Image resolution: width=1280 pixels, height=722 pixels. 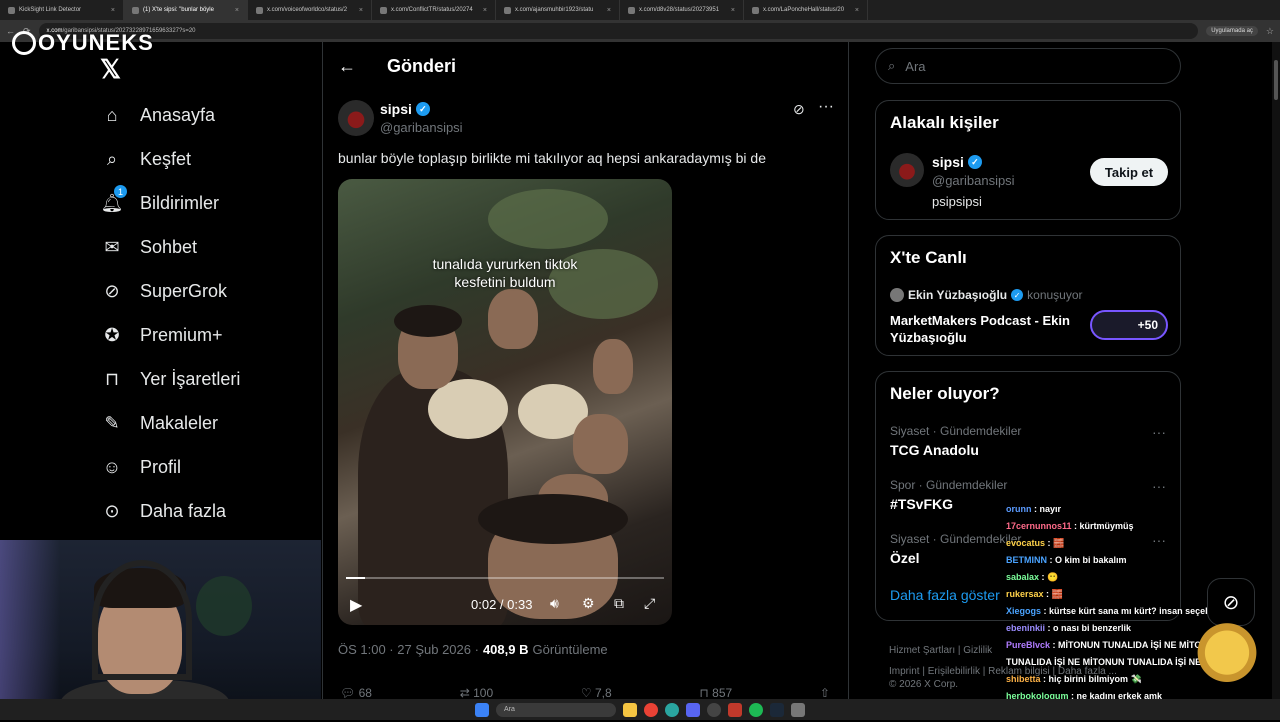 What do you see at coordinates (356, 605) in the screenshot?
I see `play-icon: ▶` at bounding box center [356, 605].